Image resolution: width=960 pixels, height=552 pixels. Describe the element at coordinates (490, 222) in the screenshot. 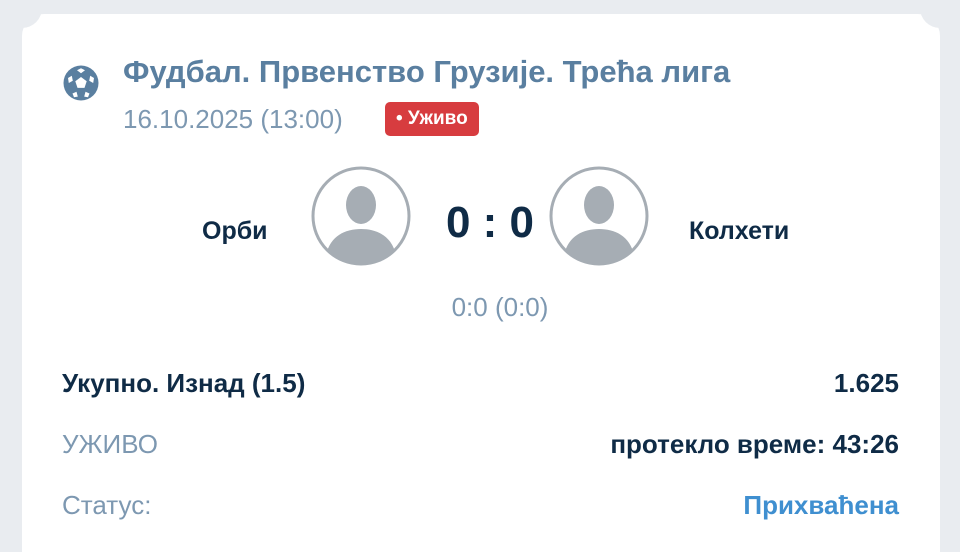

I see `match-score: 0` at that location.